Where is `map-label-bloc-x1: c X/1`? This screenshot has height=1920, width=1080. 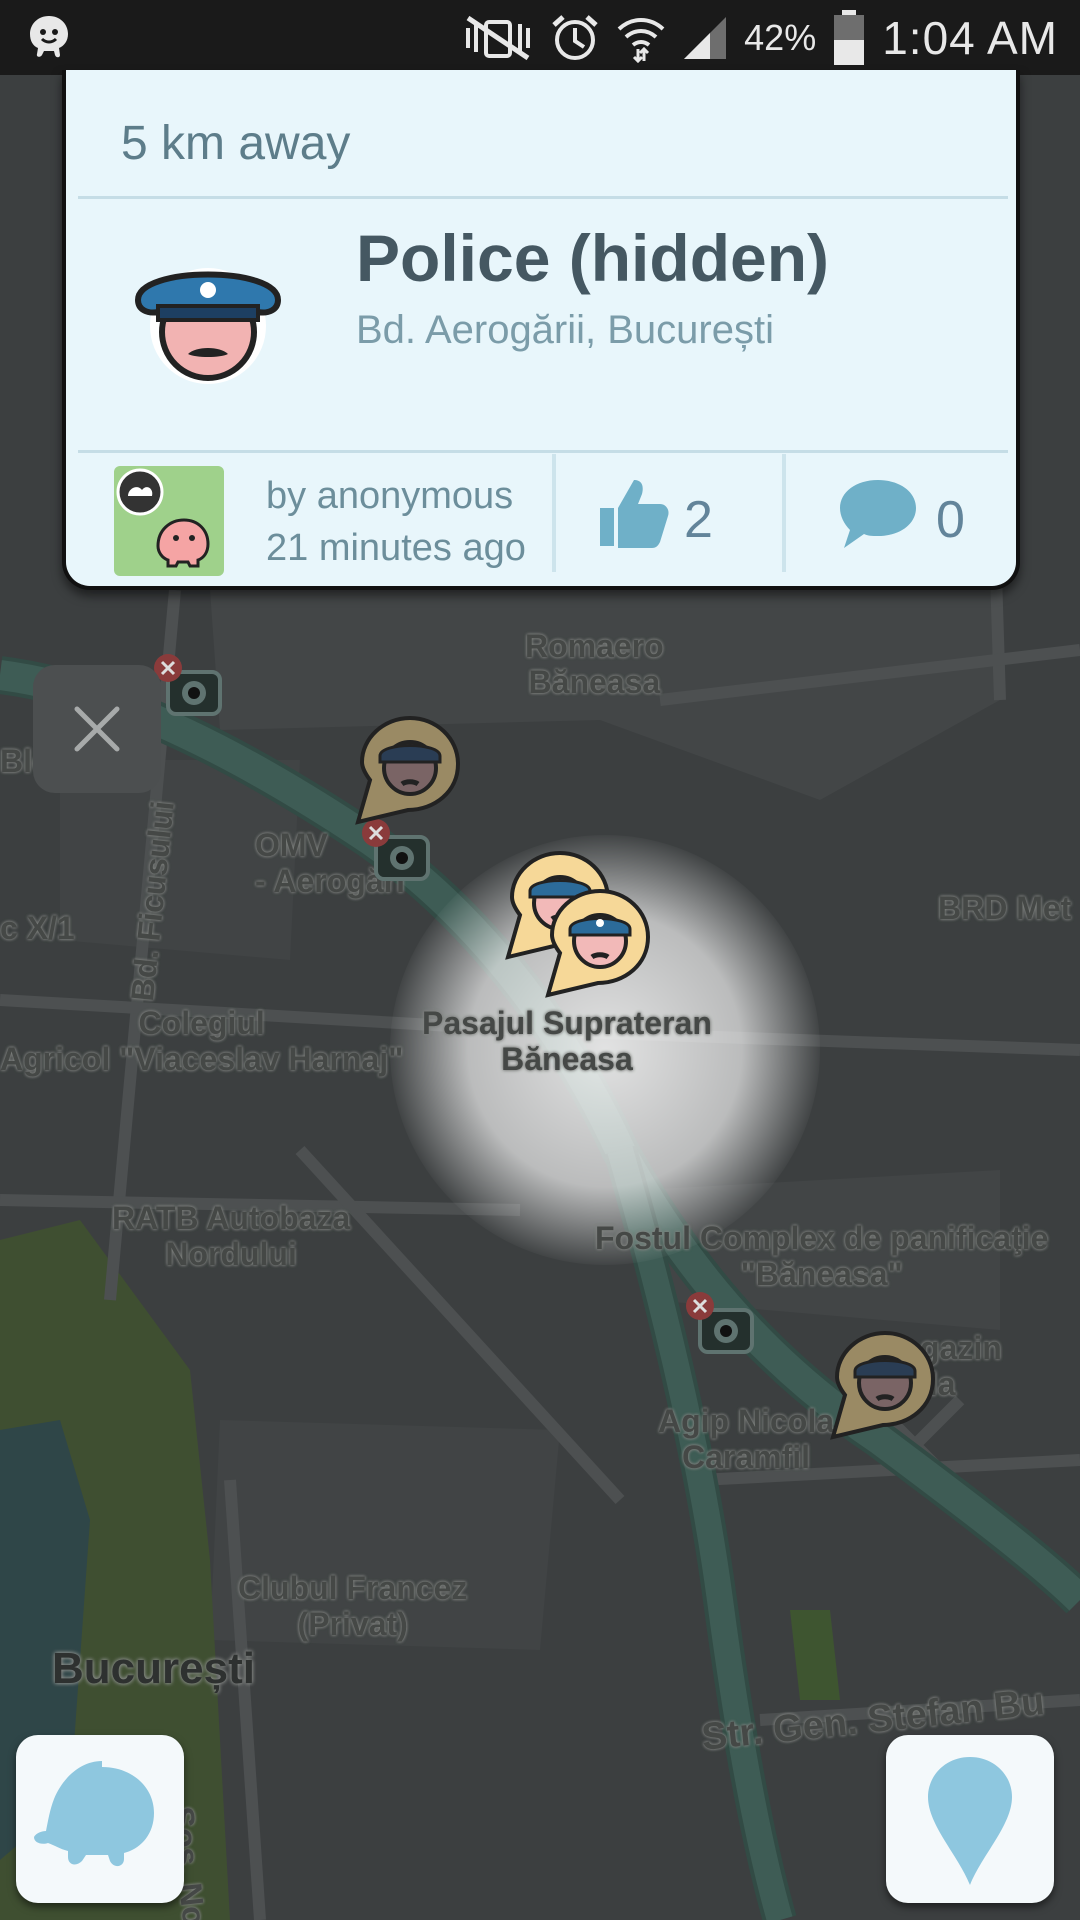 map-label-bloc-x1: c X/1 is located at coordinates (37, 928).